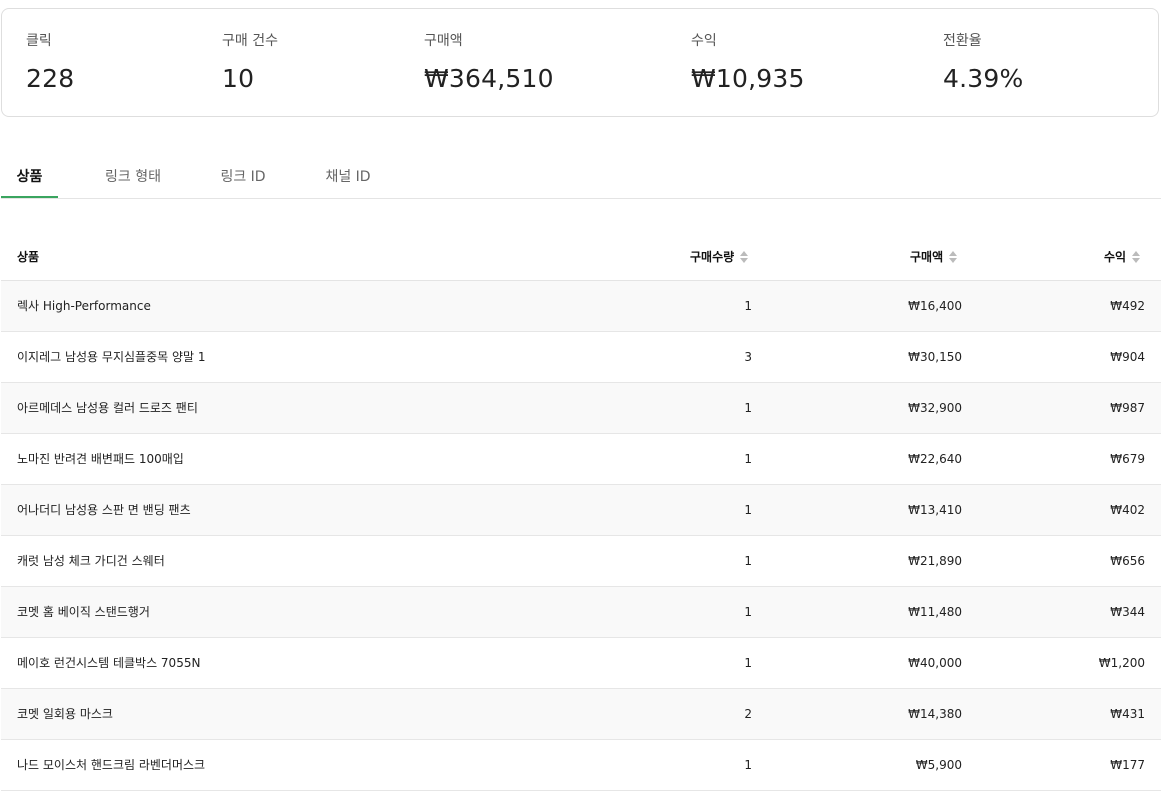 This screenshot has height=796, width=1172. Describe the element at coordinates (1127, 306) in the screenshot. I see `cell-profit: ₩492` at that location.